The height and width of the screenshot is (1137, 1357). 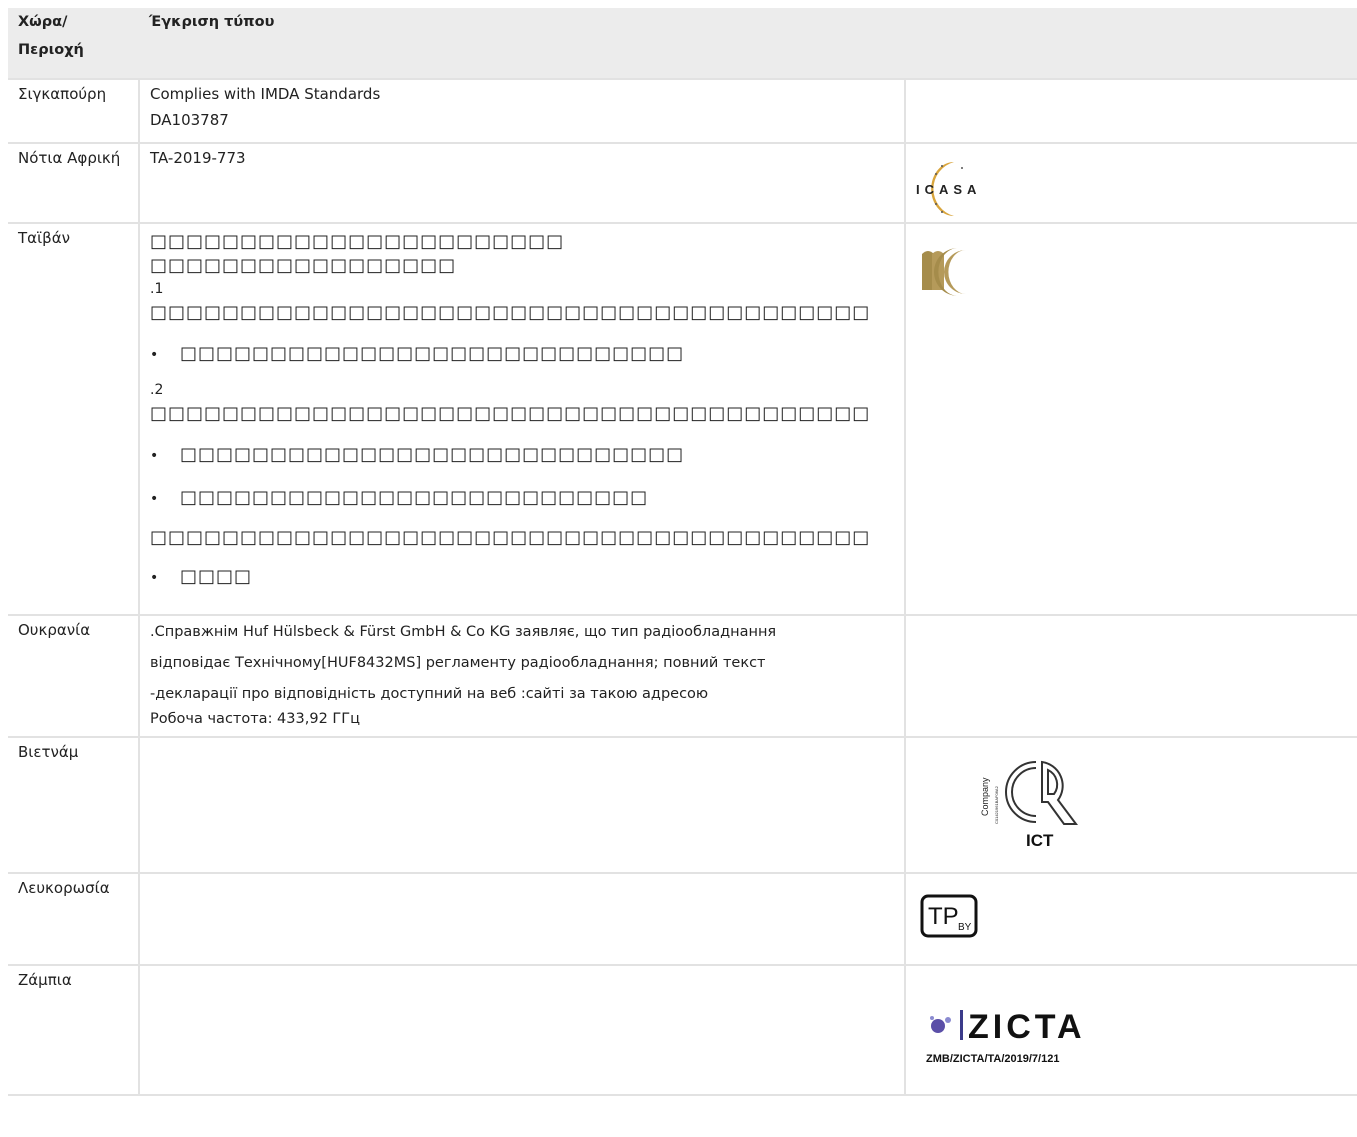 I want to click on table-row-zambia: Ζάμπια ZICTA ZMB/ZICTA/TA/2019/7/121, so click(x=682, y=1030).